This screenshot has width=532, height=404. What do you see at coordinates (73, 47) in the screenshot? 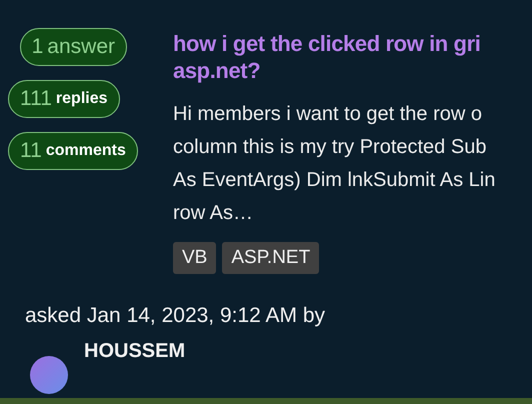
I see `stat-pill: 1 answer` at bounding box center [73, 47].